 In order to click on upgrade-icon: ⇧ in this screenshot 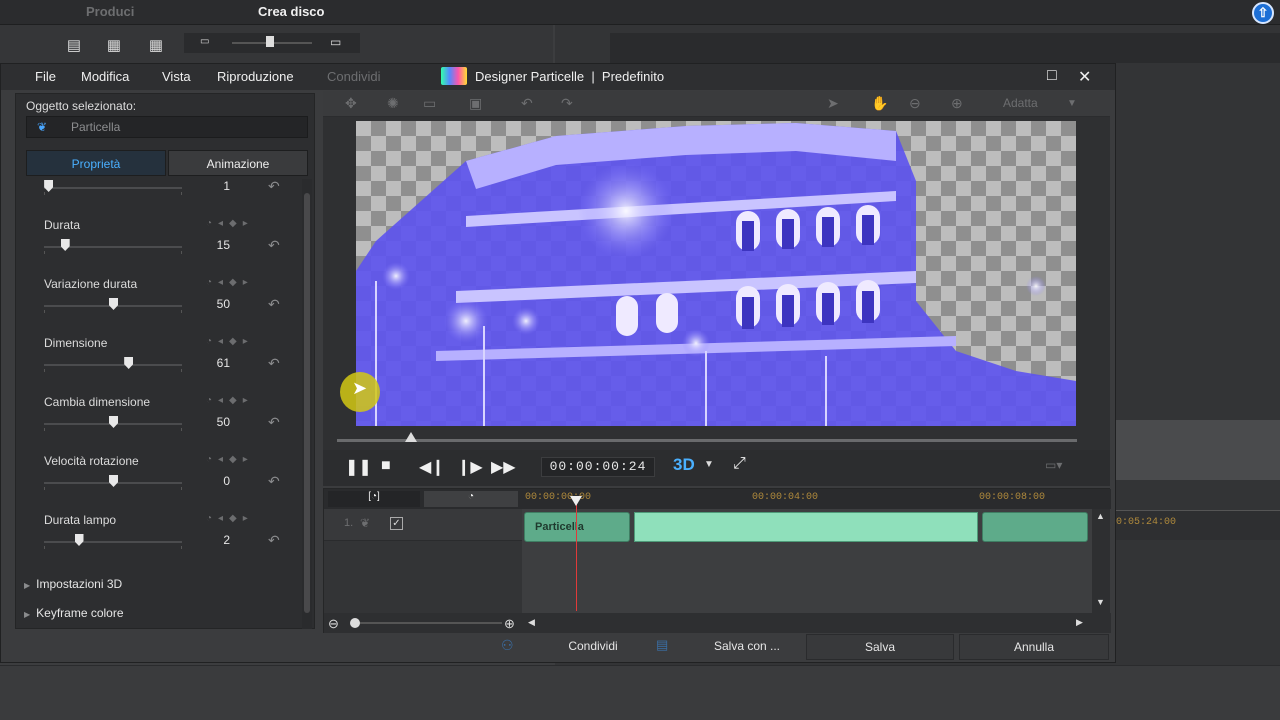, I will do `click(1263, 13)`.